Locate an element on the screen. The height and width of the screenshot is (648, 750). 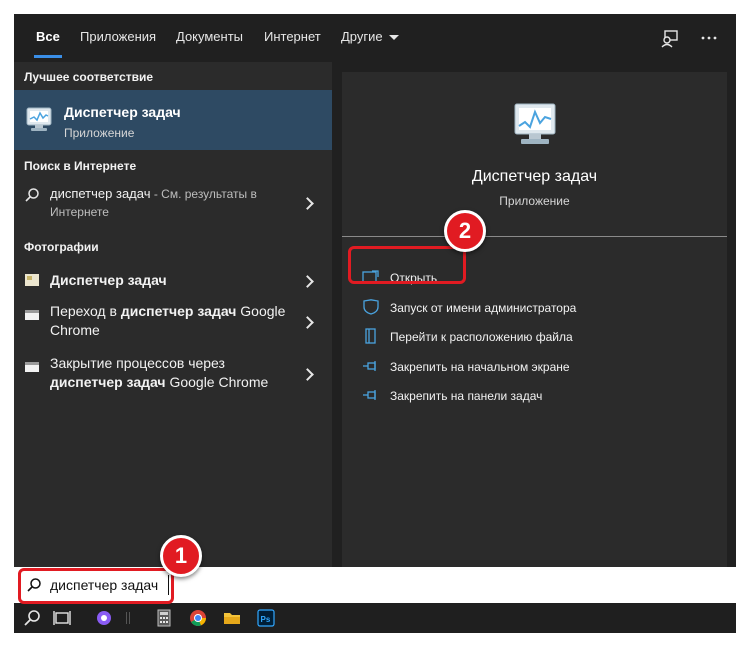
web-search-header: Поиск в Интернете is located at coordinates (80, 166).